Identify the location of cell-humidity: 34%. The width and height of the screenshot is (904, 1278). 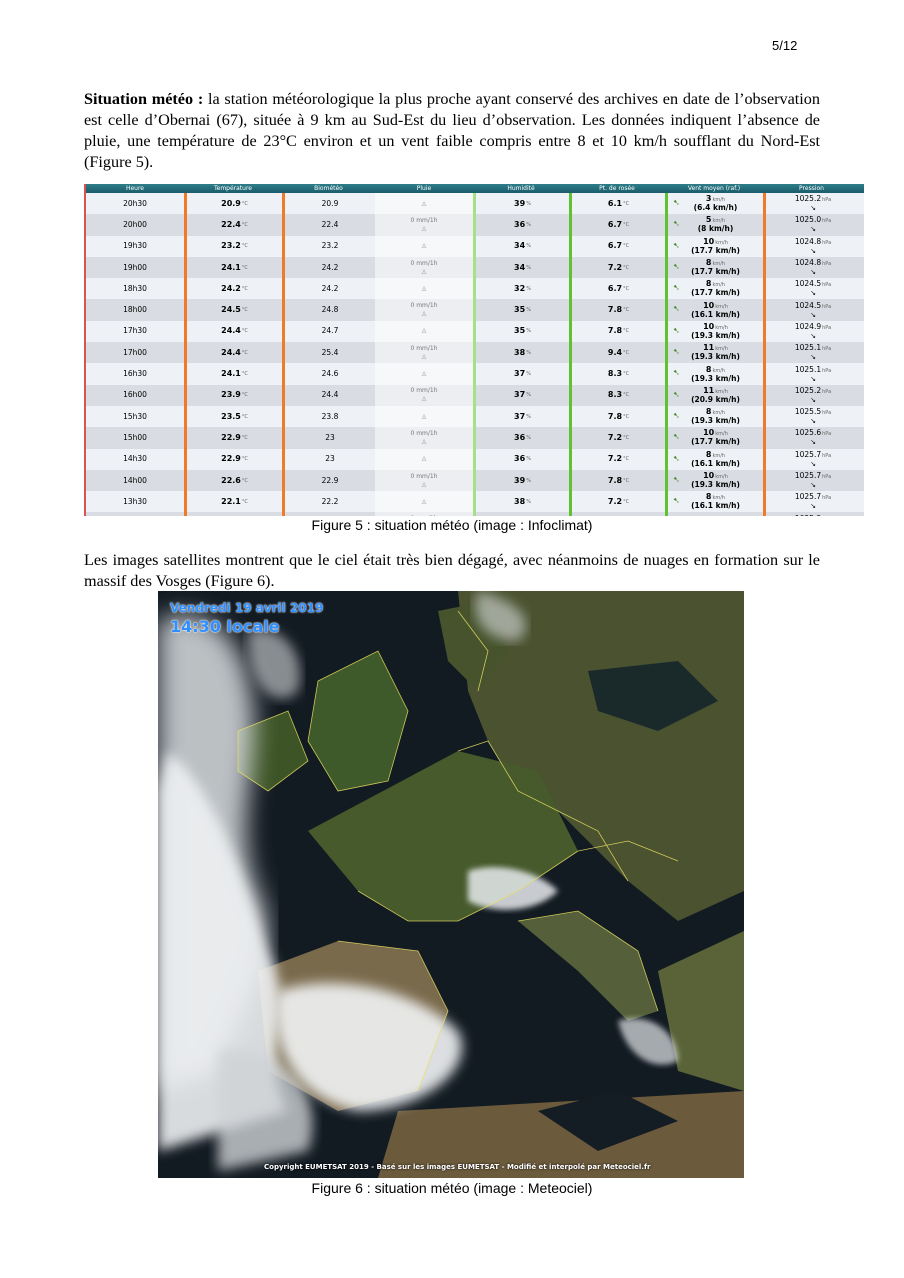
(521, 246).